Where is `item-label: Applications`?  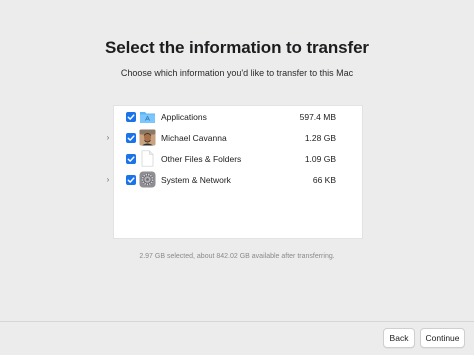
item-label: Applications is located at coordinates (184, 117).